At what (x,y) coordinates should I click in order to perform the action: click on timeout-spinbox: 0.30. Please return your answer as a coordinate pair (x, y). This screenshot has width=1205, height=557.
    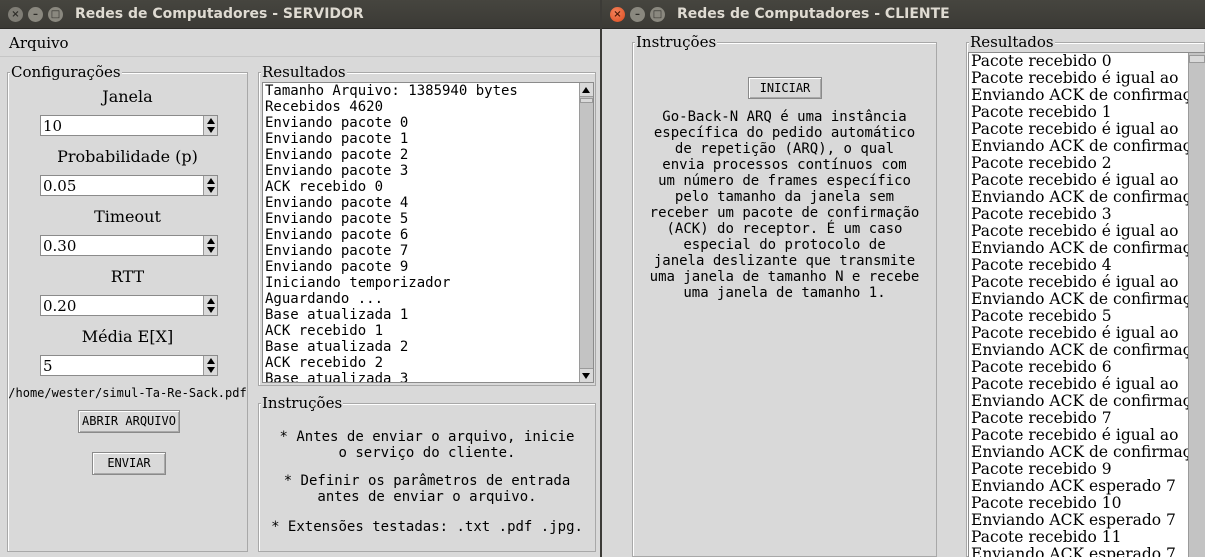
    Looking at the image, I should click on (129, 245).